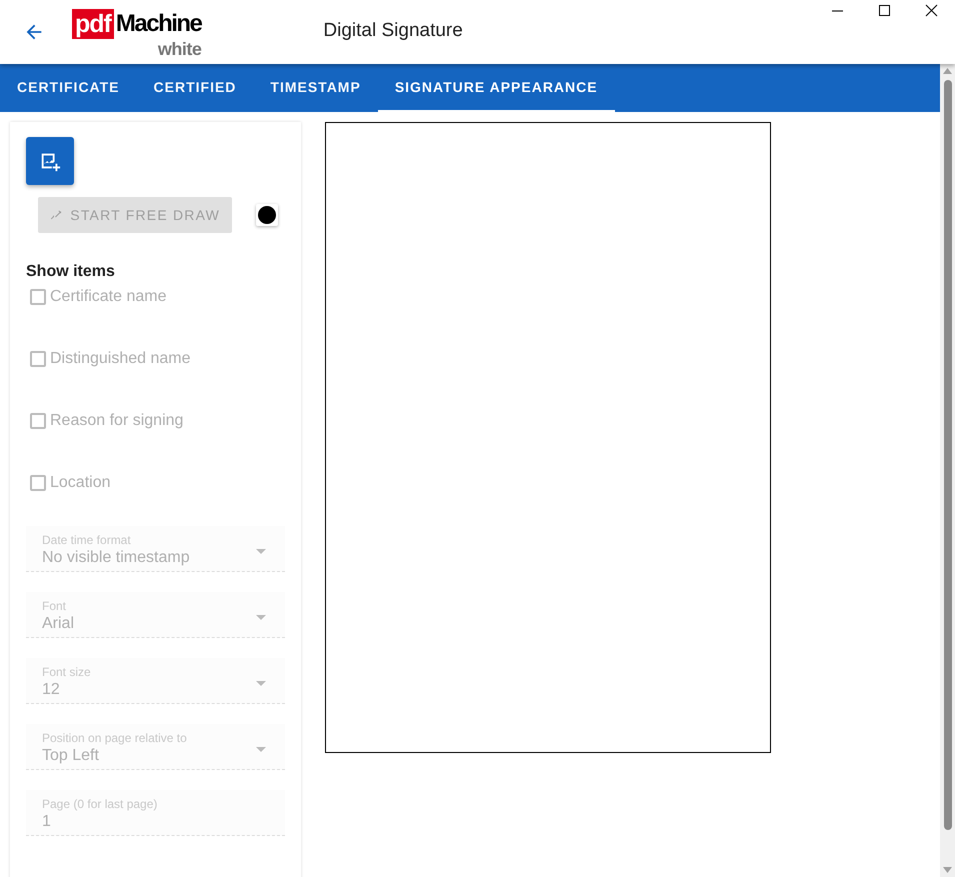 This screenshot has height=877, width=955. Describe the element at coordinates (195, 88) in the screenshot. I see `tab: CERTIFIED` at that location.